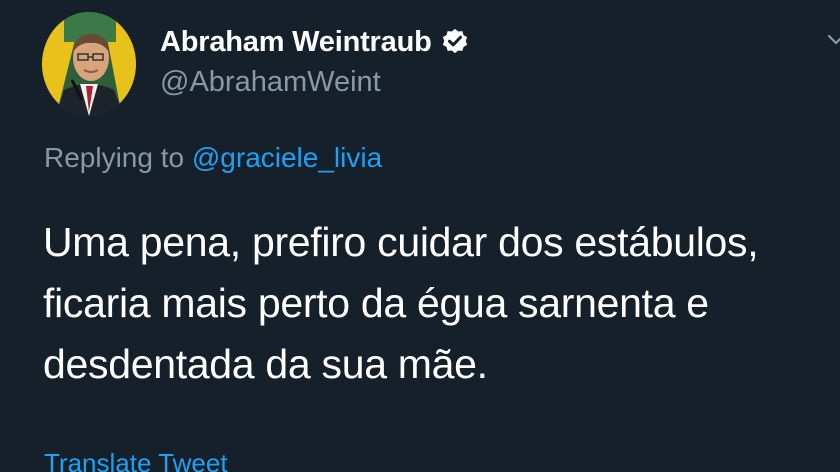 The image size is (840, 472). What do you see at coordinates (136, 460) in the screenshot?
I see `translate-tweet-link: Translate Tweet` at bounding box center [136, 460].